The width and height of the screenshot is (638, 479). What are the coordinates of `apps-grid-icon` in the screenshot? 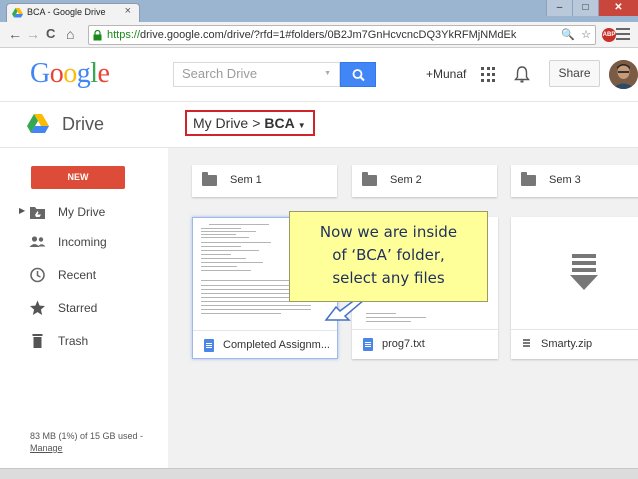 It's located at (488, 74).